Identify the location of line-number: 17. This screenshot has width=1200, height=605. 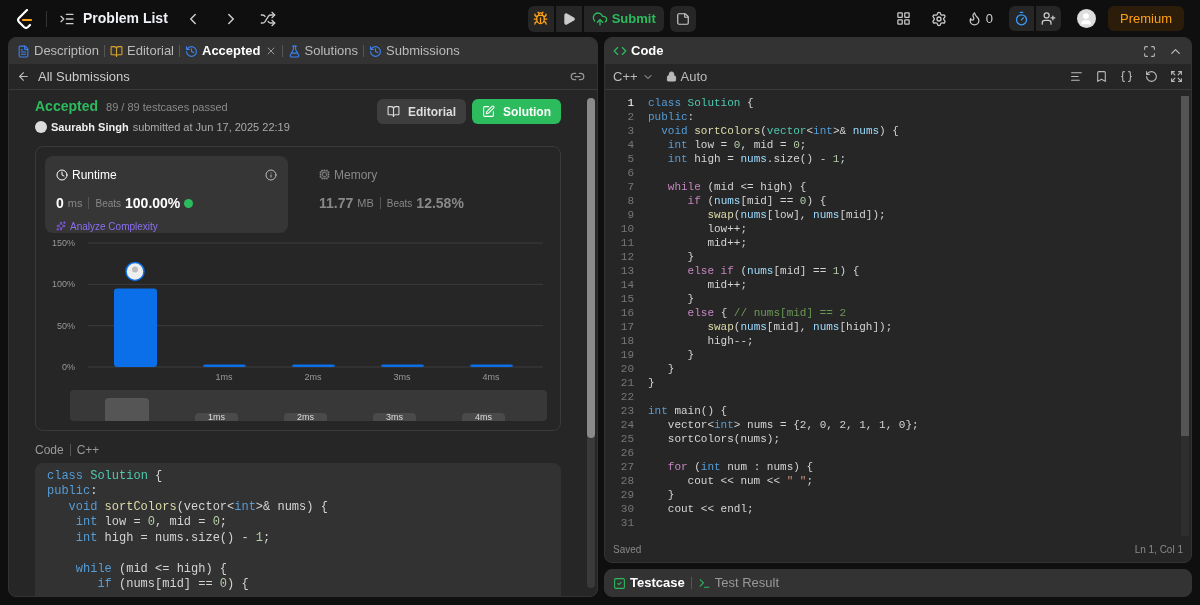
(626, 327).